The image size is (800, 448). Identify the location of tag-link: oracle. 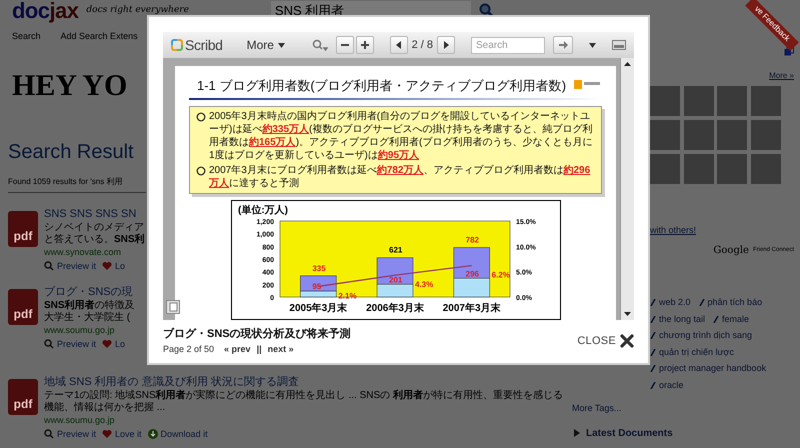
(667, 385).